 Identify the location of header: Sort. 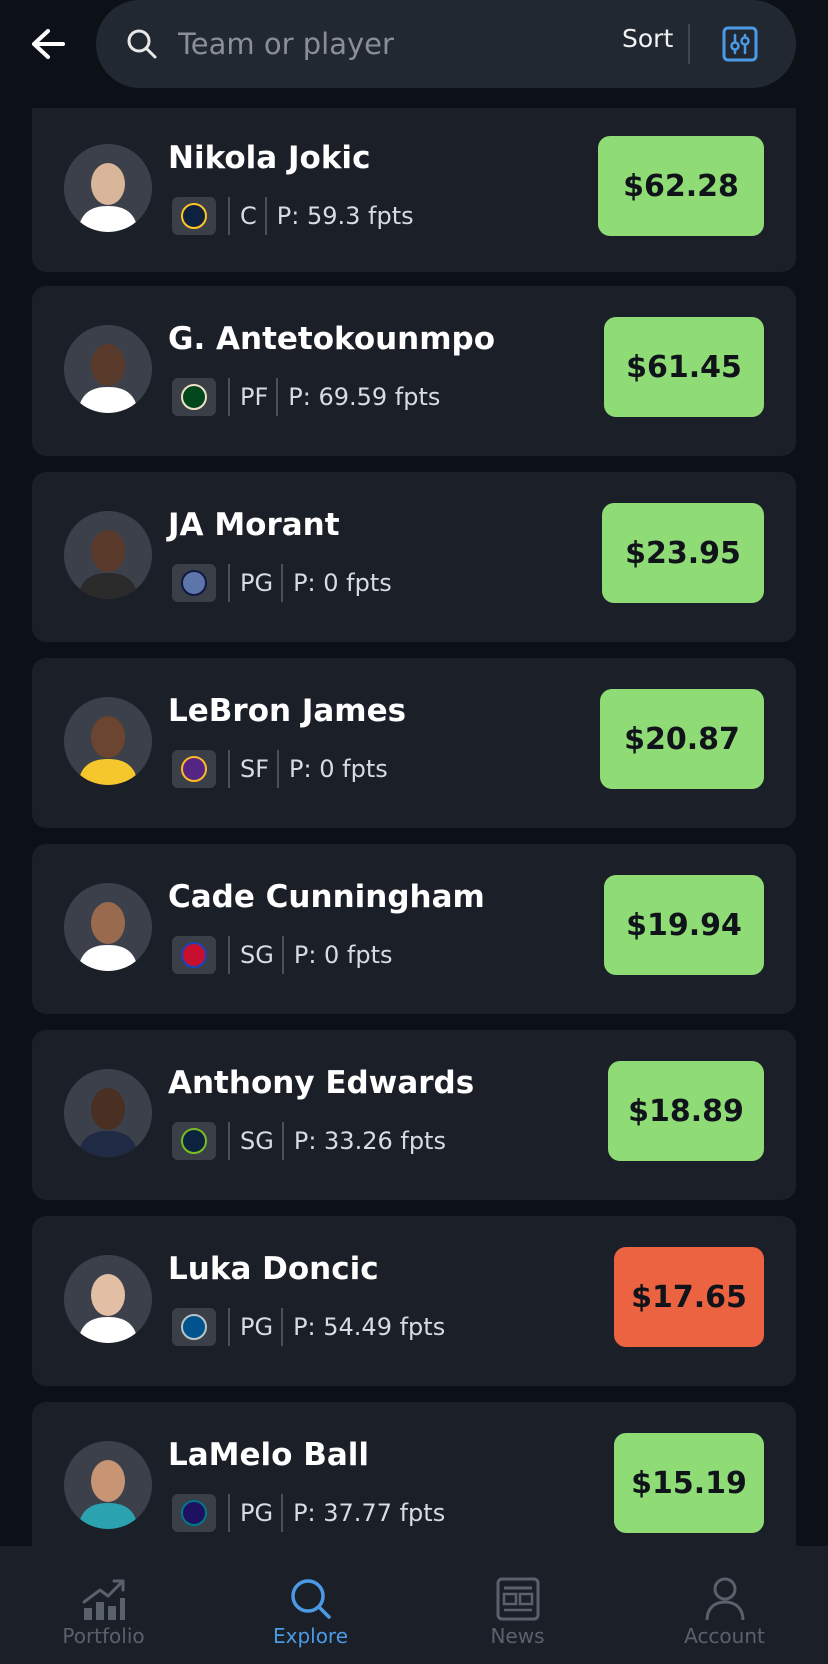
(414, 50).